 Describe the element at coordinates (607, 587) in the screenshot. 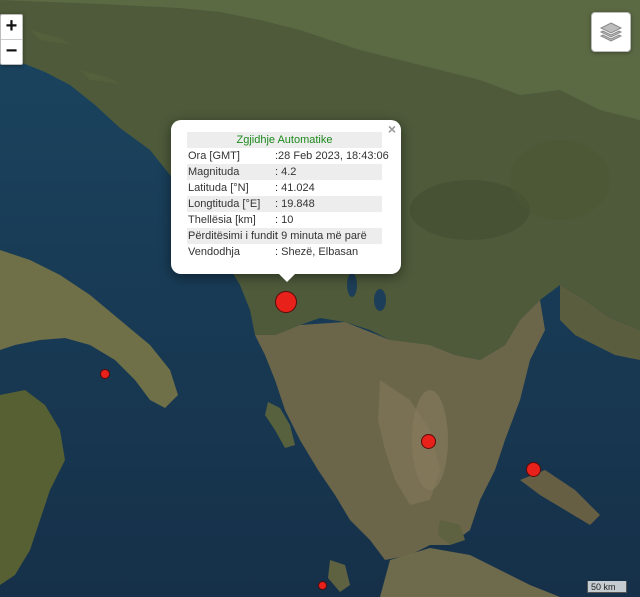

I see `scale-bar: 50 km` at that location.